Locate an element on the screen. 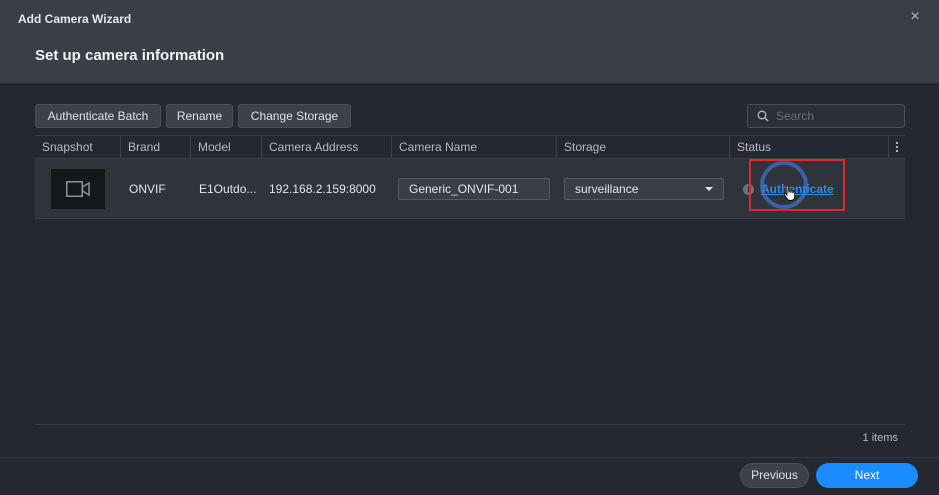 This screenshot has height=495, width=939. column-header-camera-address: Camera Address is located at coordinates (327, 147).